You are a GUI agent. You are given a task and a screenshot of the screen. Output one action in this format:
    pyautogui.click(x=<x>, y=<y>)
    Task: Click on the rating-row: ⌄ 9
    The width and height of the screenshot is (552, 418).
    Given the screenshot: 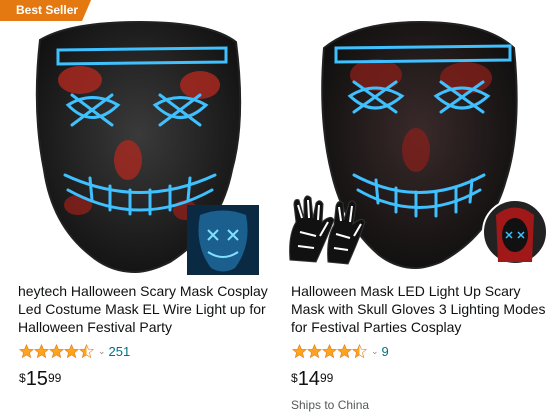 What is the action you would take?
    pyautogui.click(x=340, y=351)
    